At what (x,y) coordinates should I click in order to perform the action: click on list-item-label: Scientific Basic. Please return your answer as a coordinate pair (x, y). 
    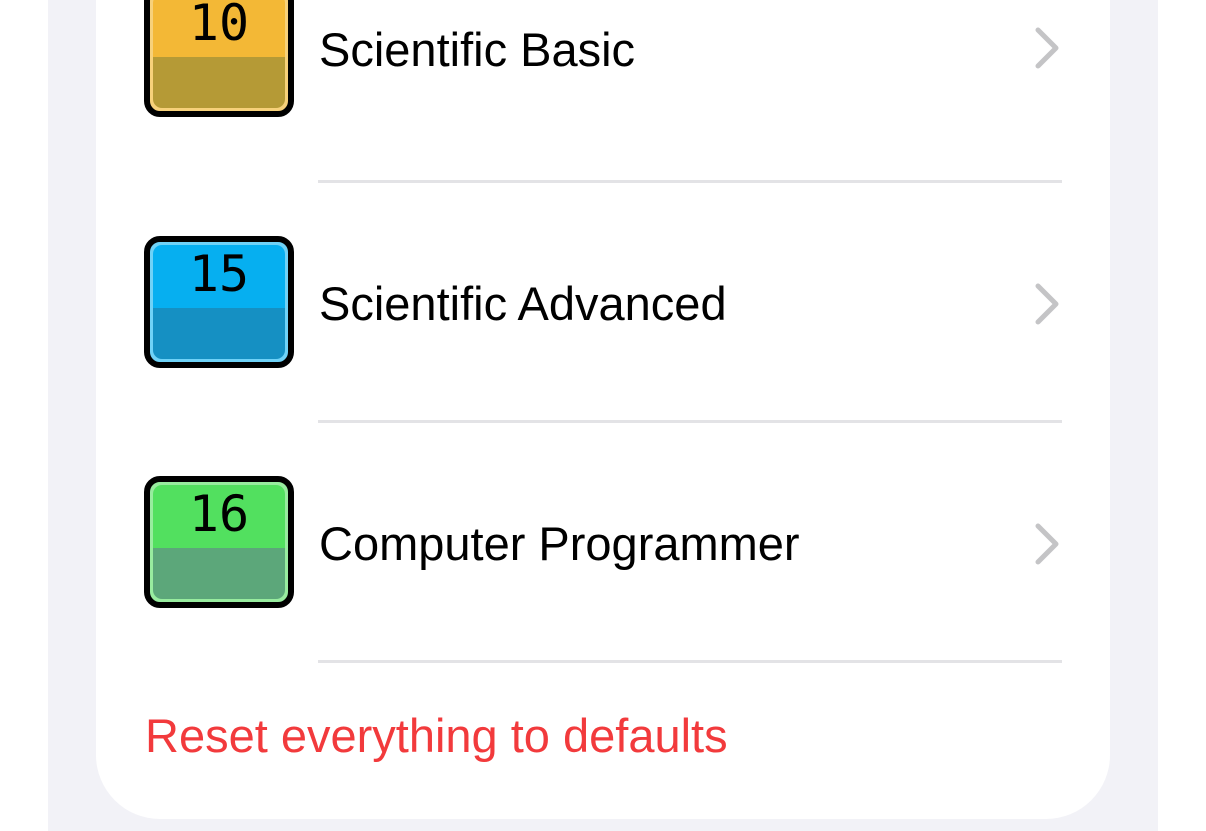
    Looking at the image, I should click on (477, 49).